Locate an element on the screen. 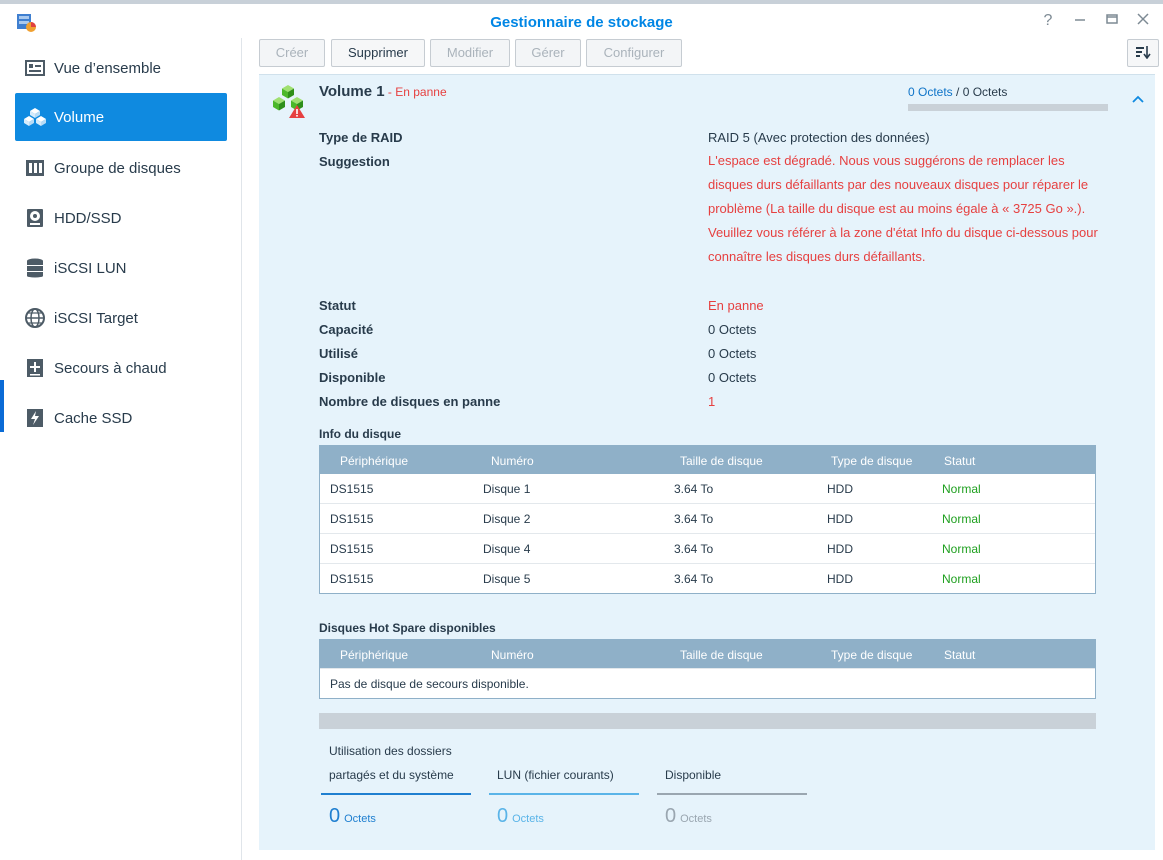 The height and width of the screenshot is (860, 1163). close-icon is located at coordinates (1143, 21).